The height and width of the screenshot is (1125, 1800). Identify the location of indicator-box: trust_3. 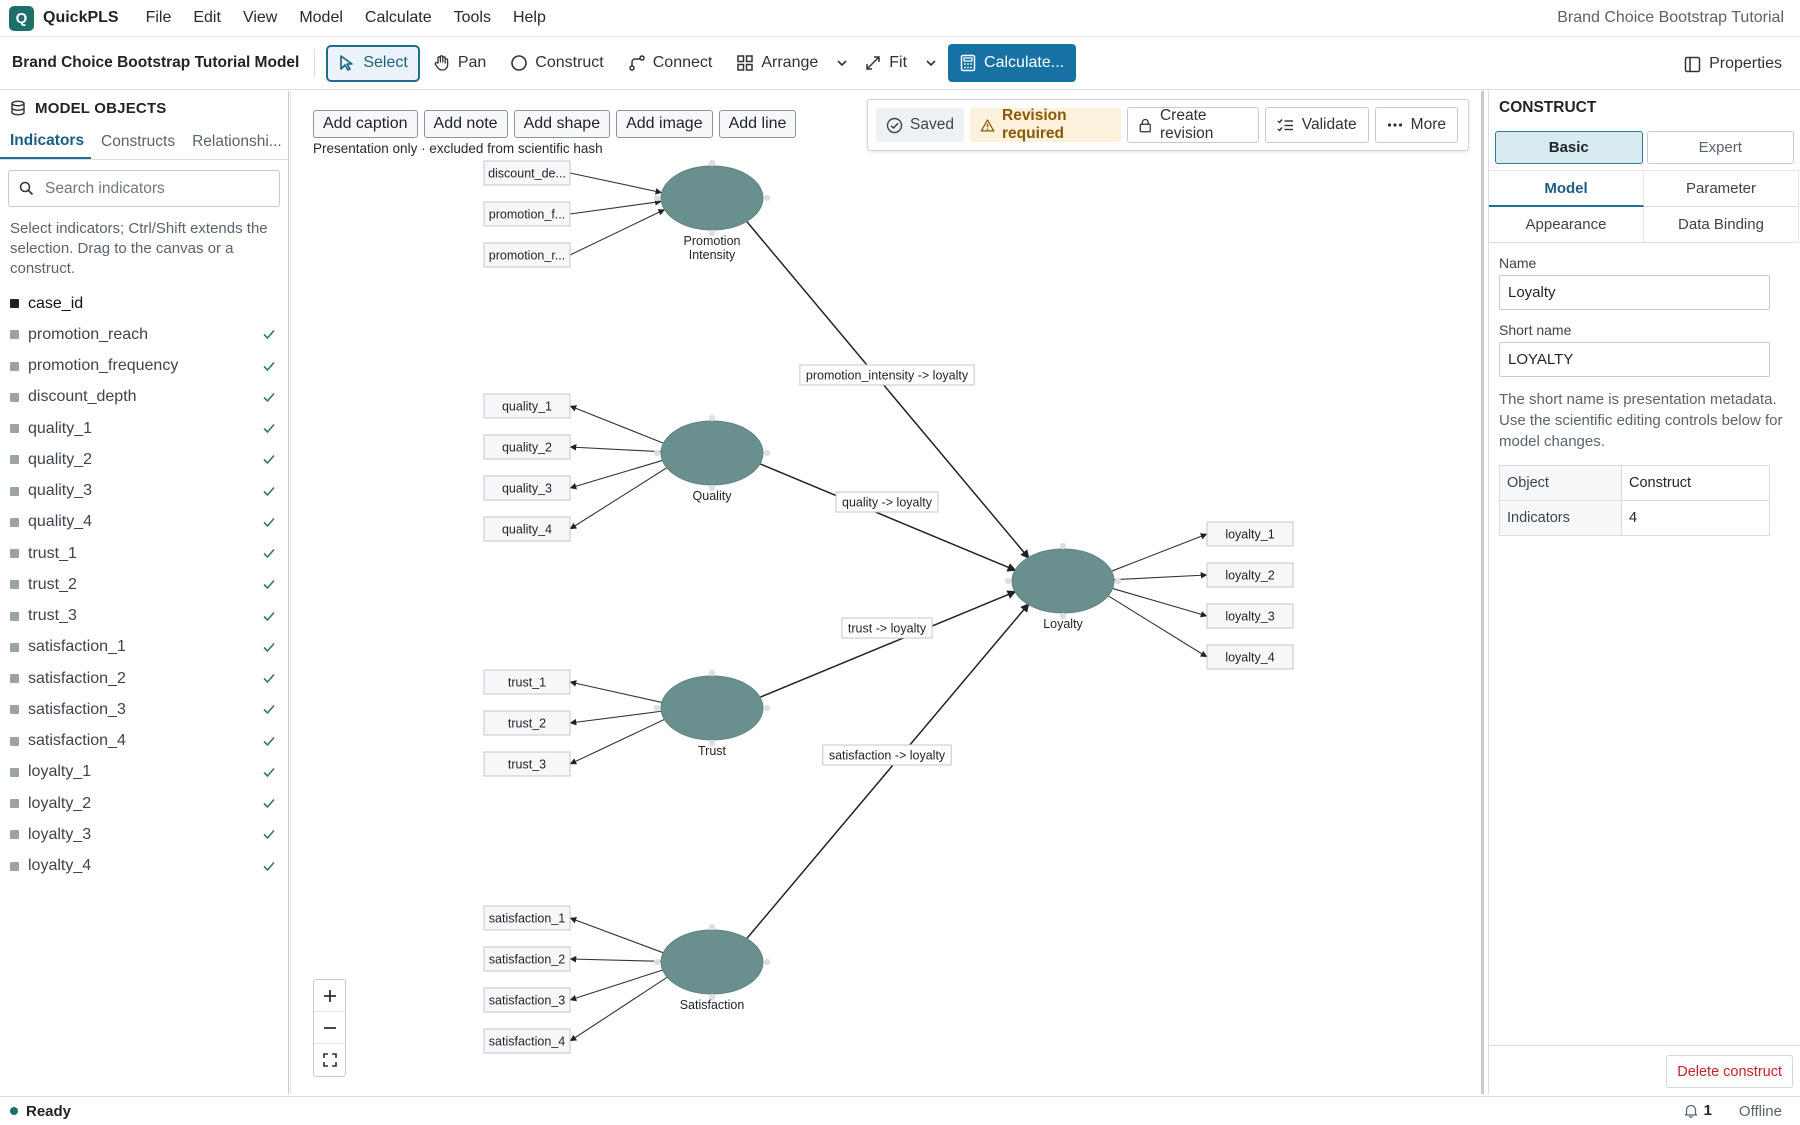
(527, 764).